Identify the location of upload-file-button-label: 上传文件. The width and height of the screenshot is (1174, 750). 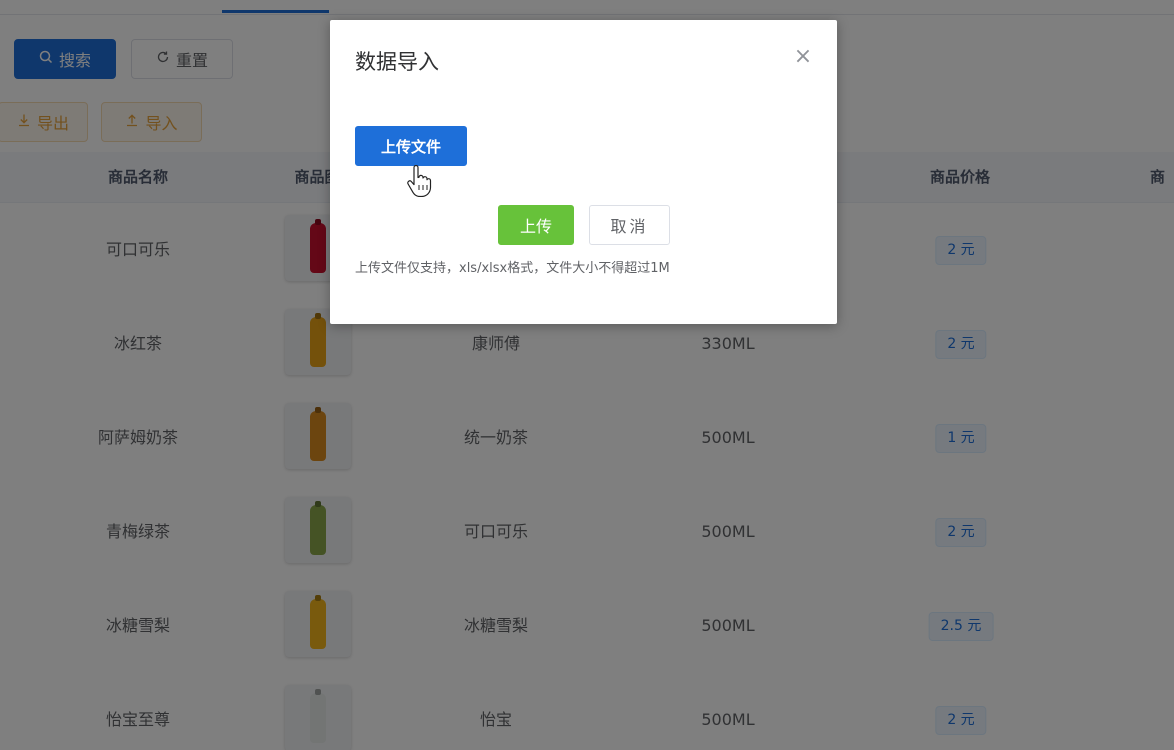
(410, 146).